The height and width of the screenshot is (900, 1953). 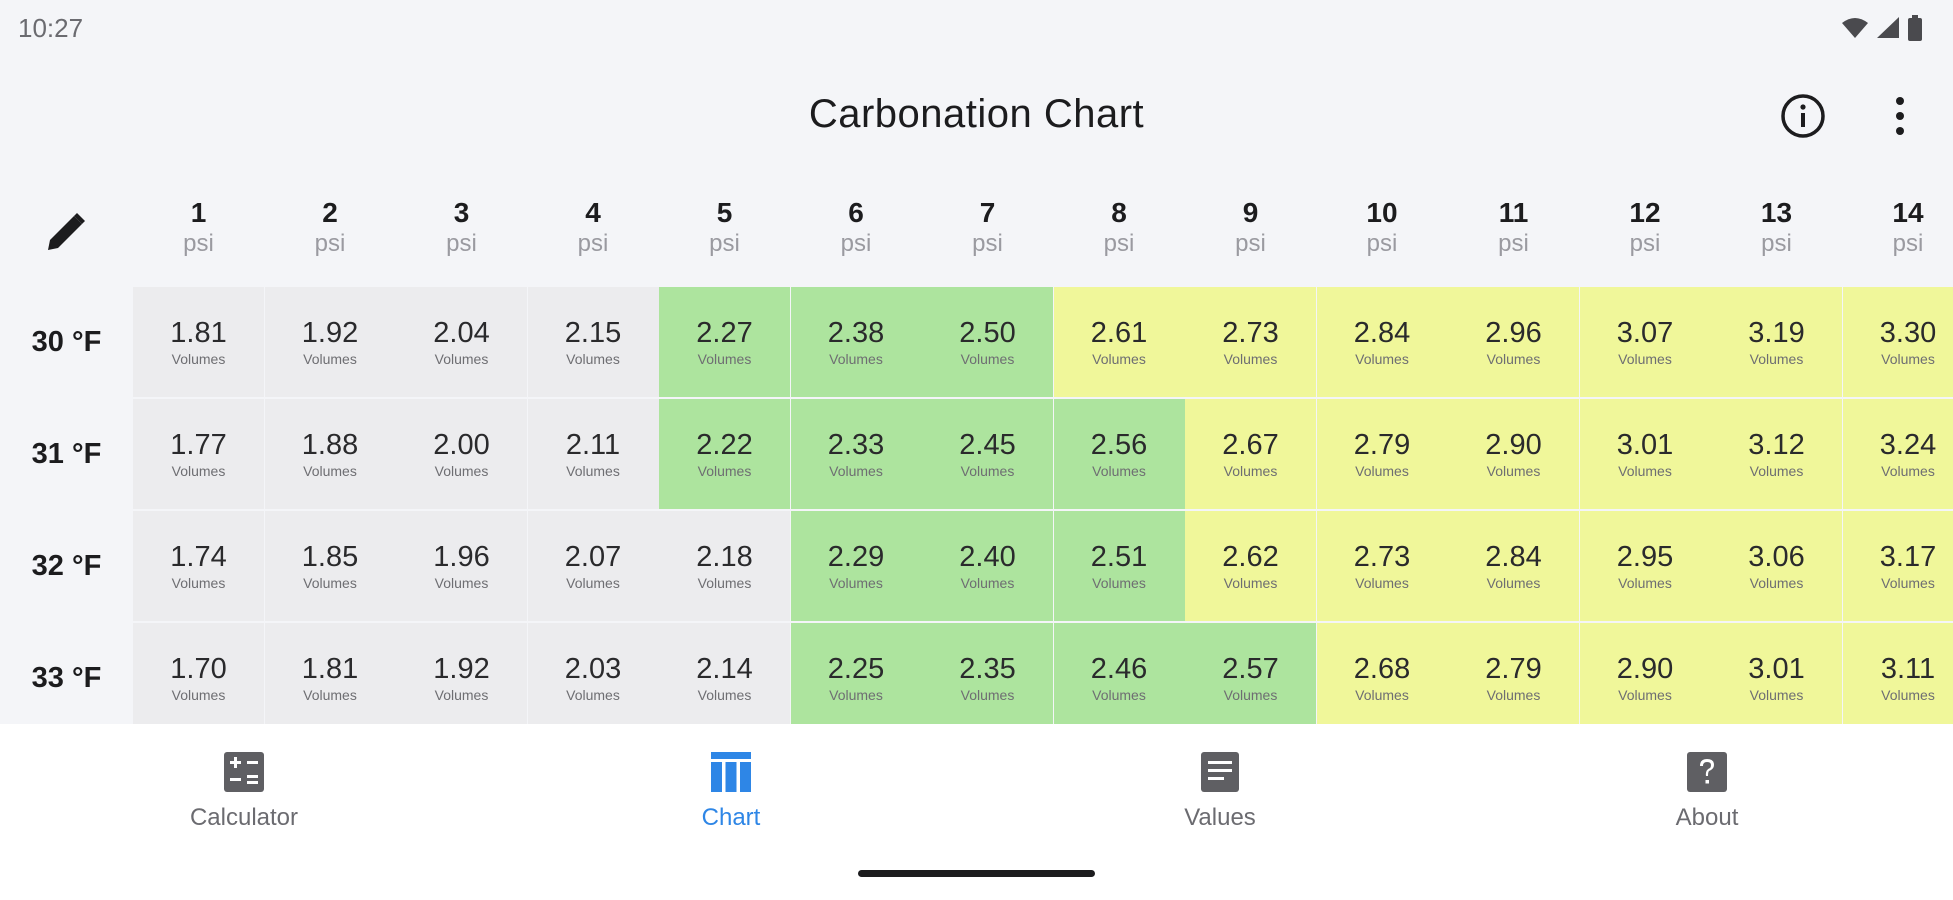 I want to click on chart-cell: 1.96 Volumes, so click(x=461, y=566).